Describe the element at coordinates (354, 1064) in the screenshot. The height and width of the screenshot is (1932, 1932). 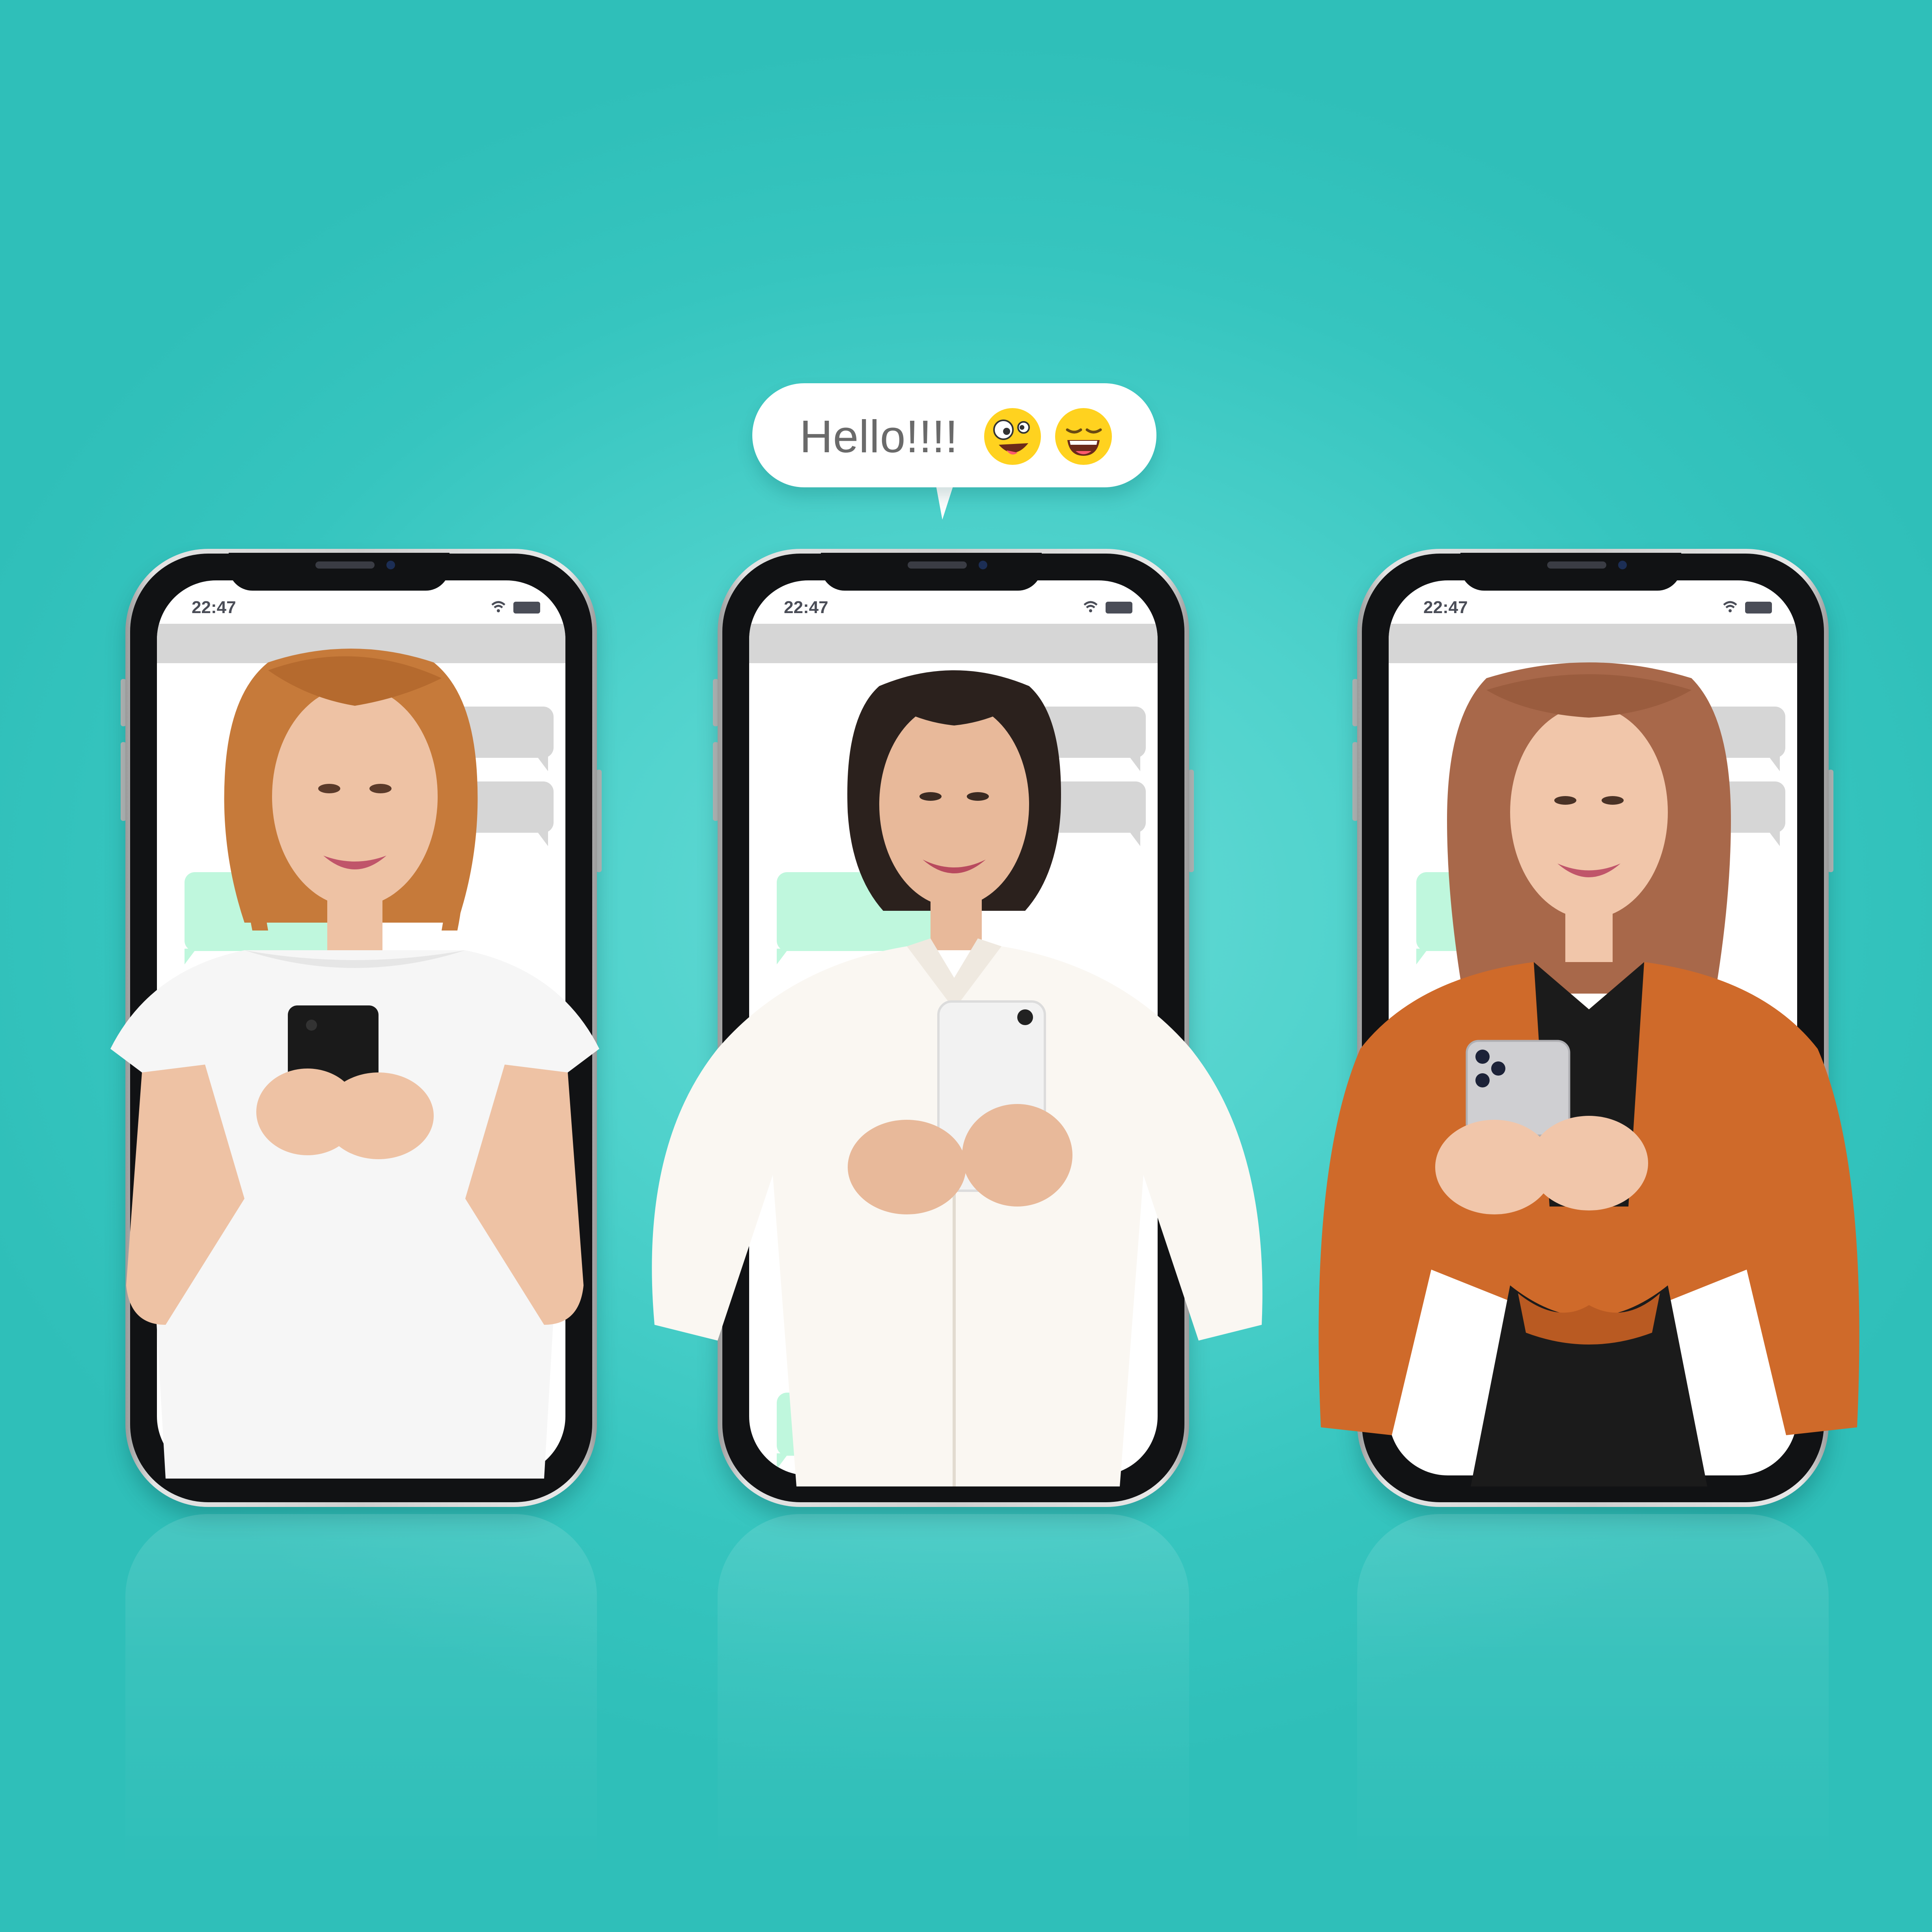
I see `woman-red-hair-photo` at that location.